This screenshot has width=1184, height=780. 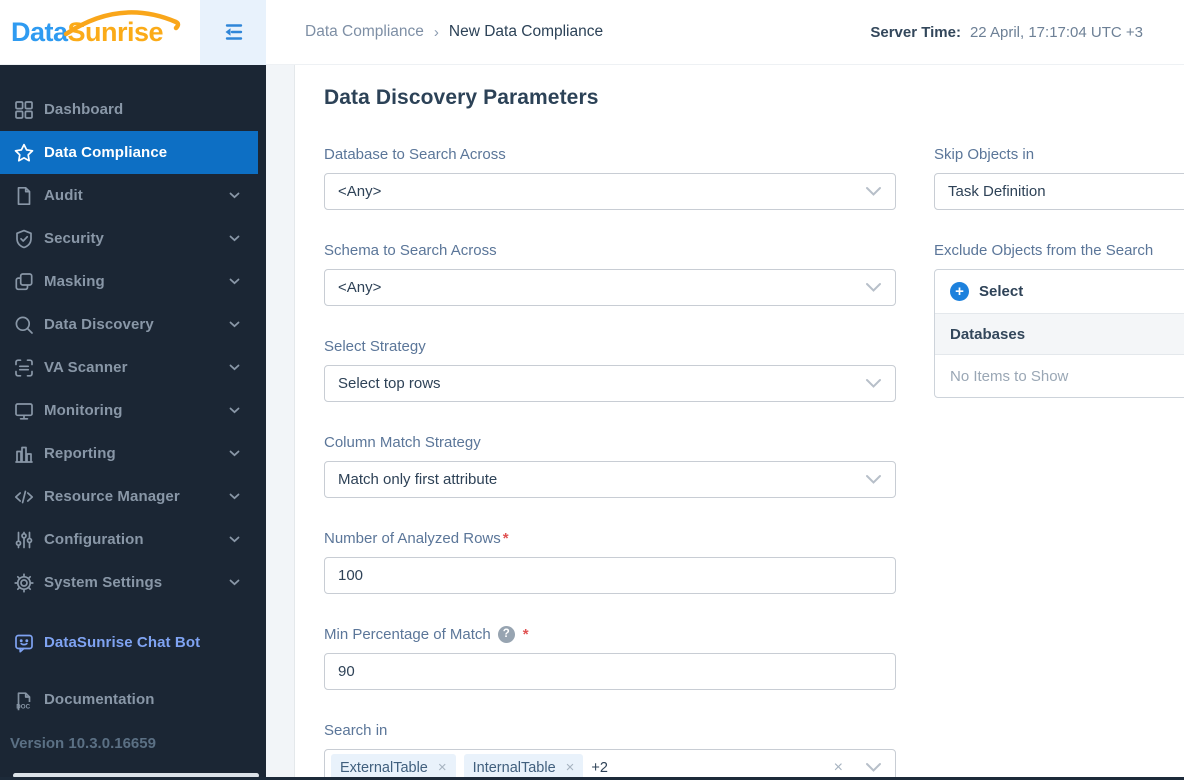 I want to click on sidebar-item-label: Masking, so click(x=74, y=281).